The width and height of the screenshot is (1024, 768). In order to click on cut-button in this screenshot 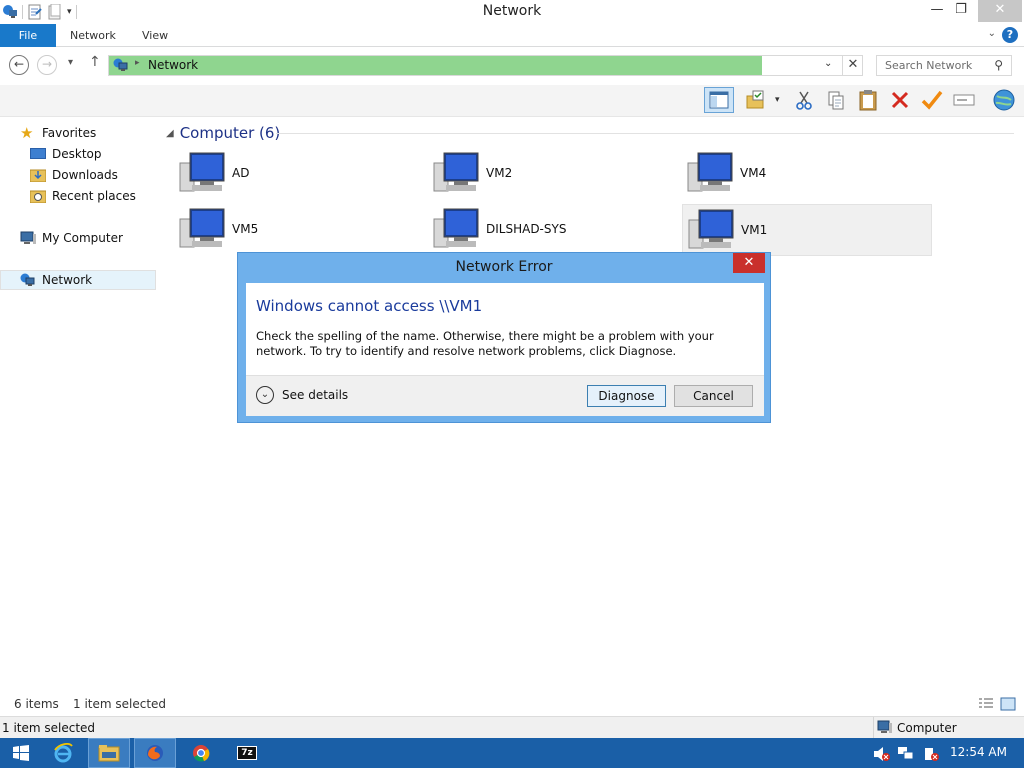, I will do `click(804, 100)`.